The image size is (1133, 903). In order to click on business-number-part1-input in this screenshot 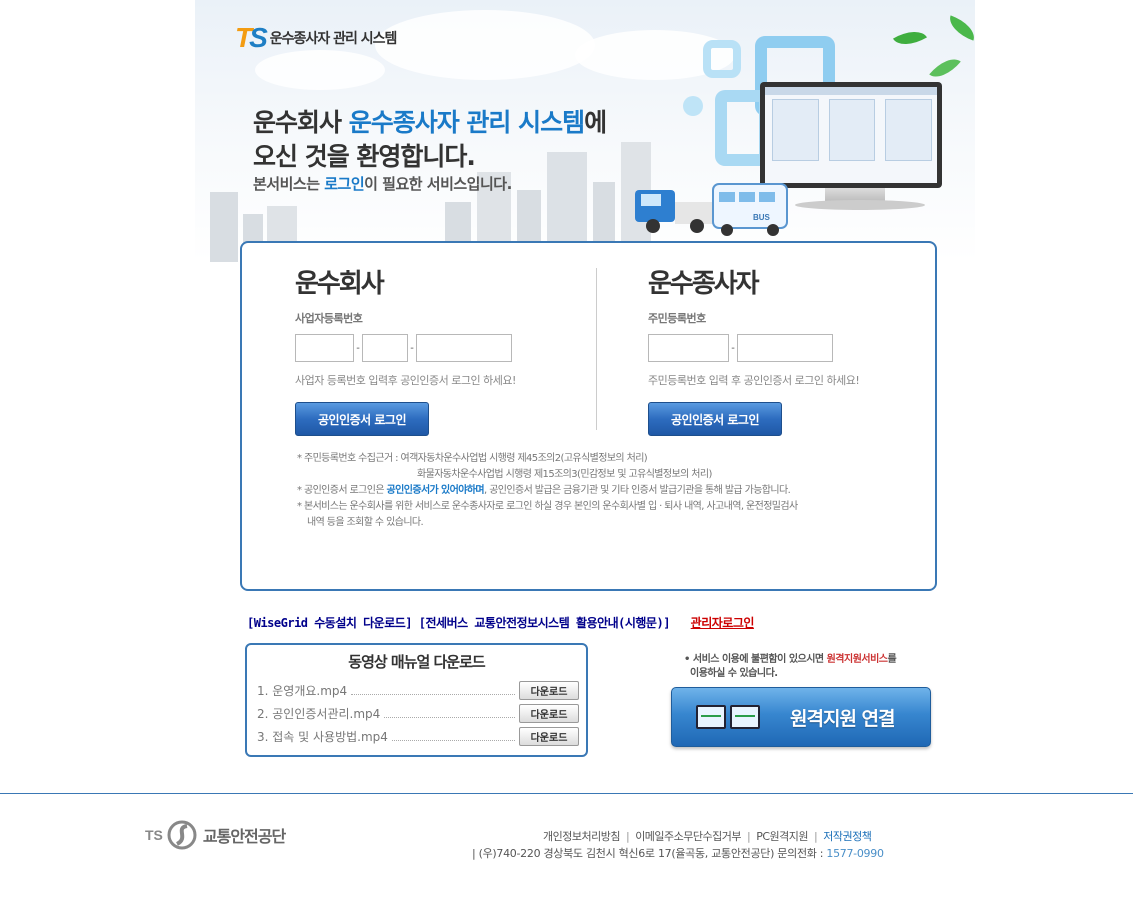, I will do `click(324, 348)`.